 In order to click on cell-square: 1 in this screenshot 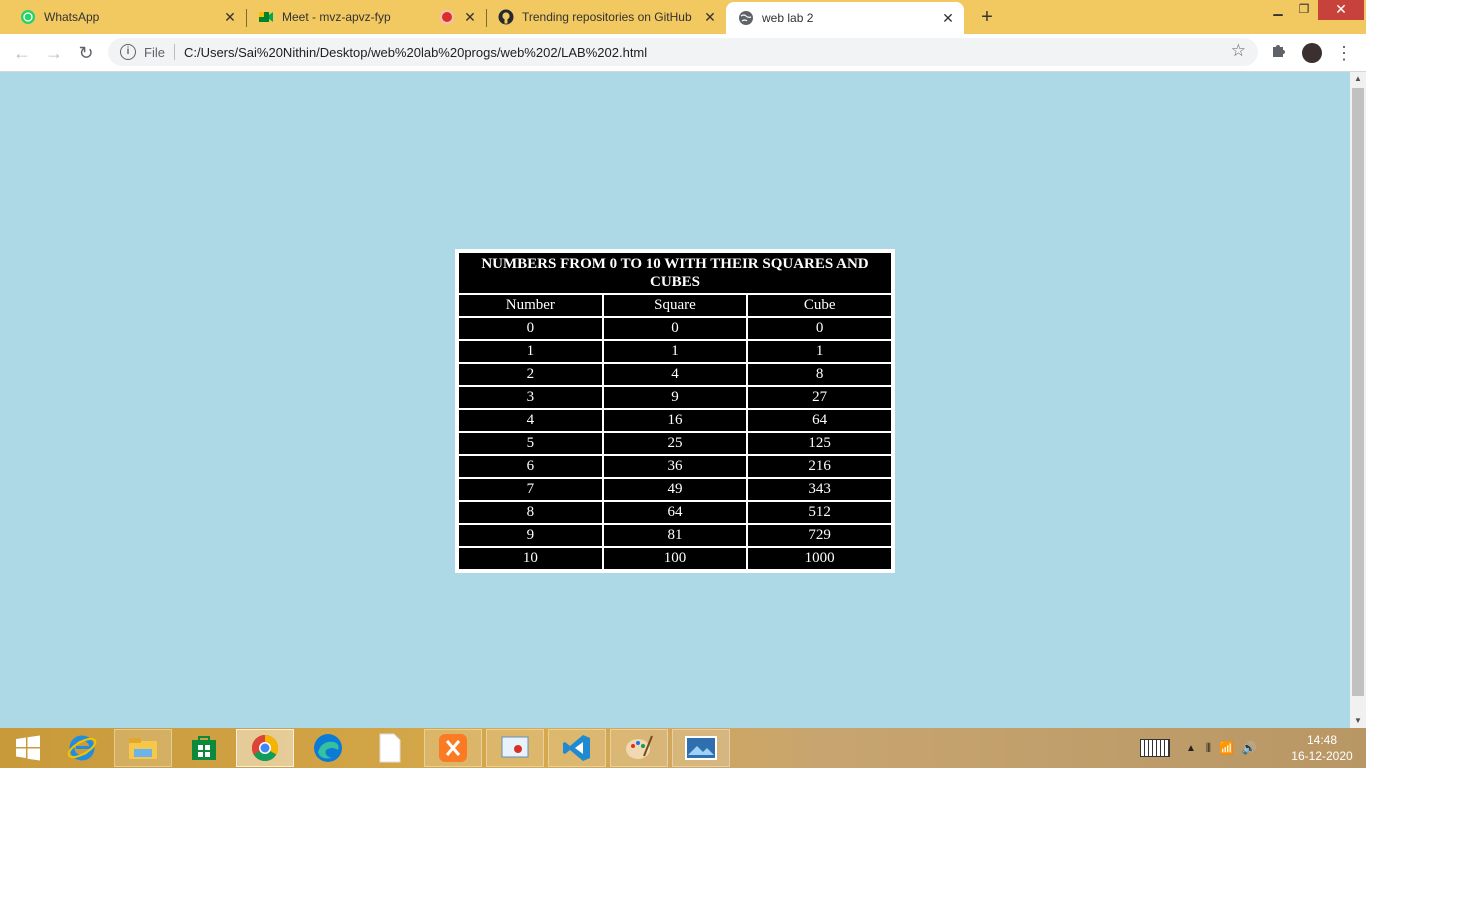, I will do `click(675, 351)`.